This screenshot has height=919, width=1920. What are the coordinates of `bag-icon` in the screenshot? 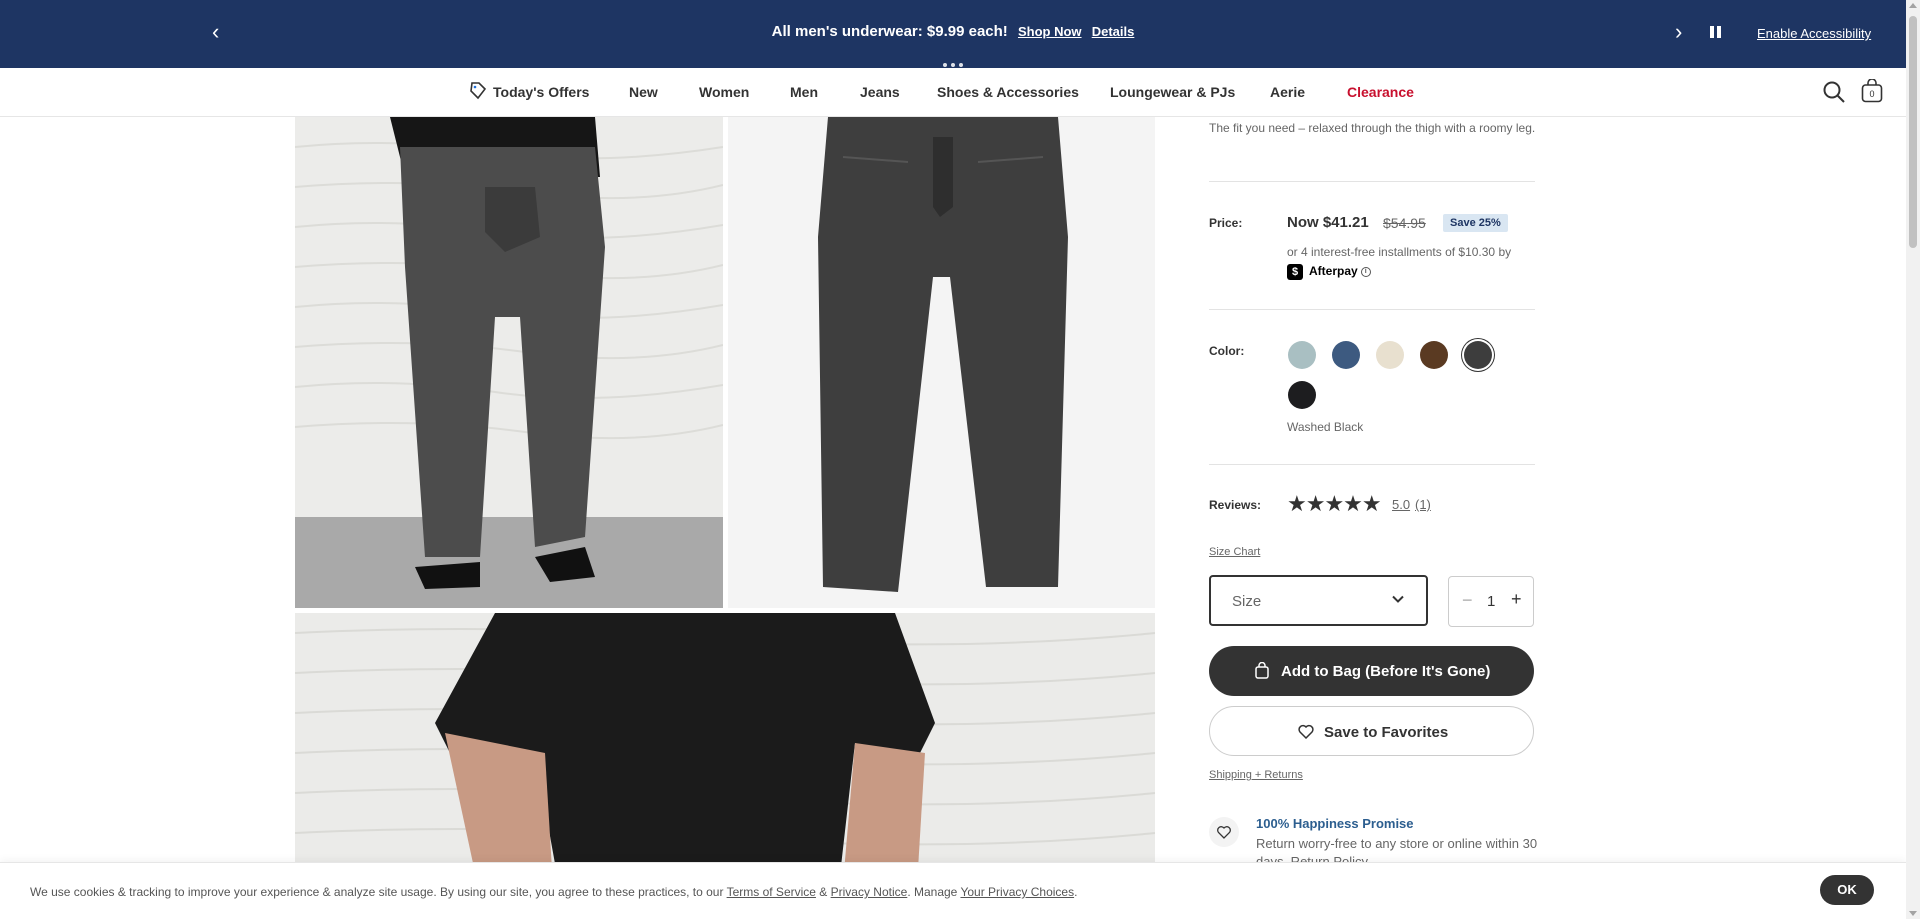 It's located at (1262, 670).